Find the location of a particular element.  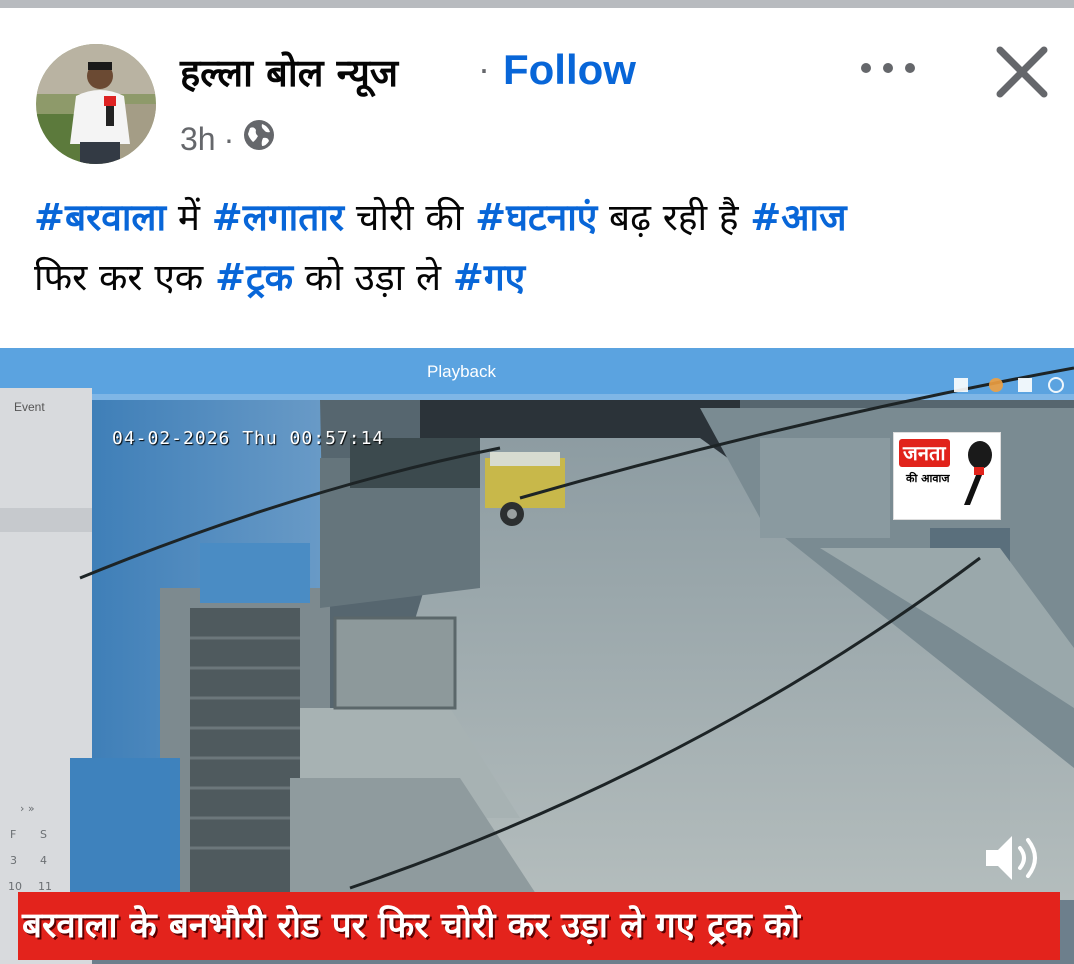

close-icon is located at coordinates (1022, 72).